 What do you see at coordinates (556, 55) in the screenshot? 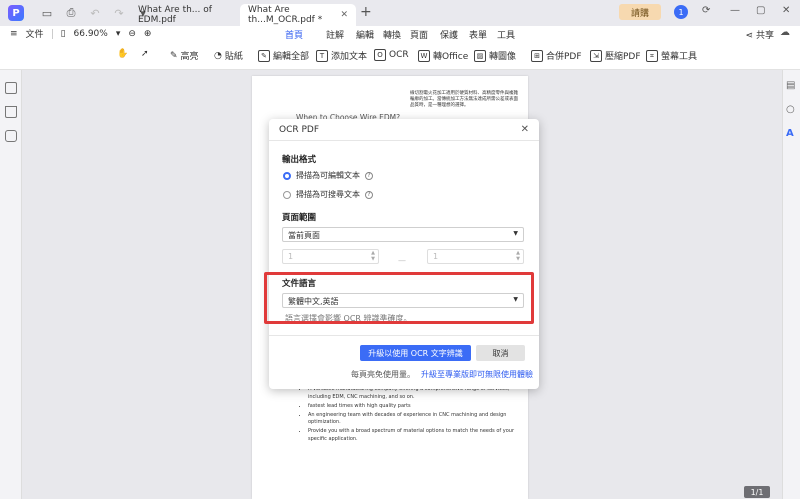
I see `merge-pdf-tool: ⊞ 合併PDF` at bounding box center [556, 55].